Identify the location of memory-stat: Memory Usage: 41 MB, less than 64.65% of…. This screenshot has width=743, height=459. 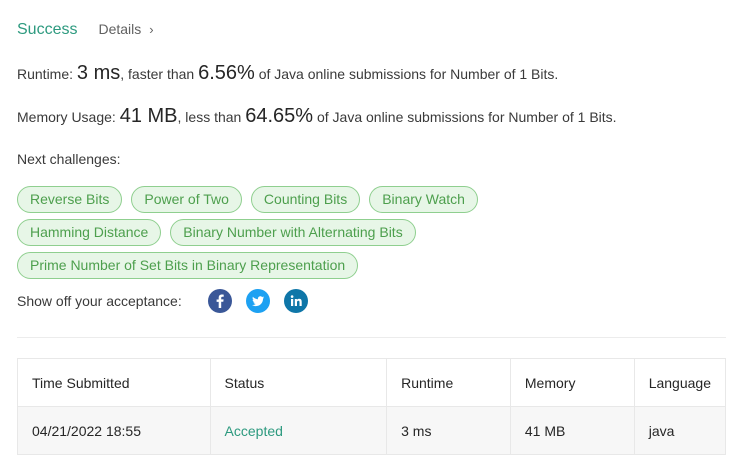
(317, 116).